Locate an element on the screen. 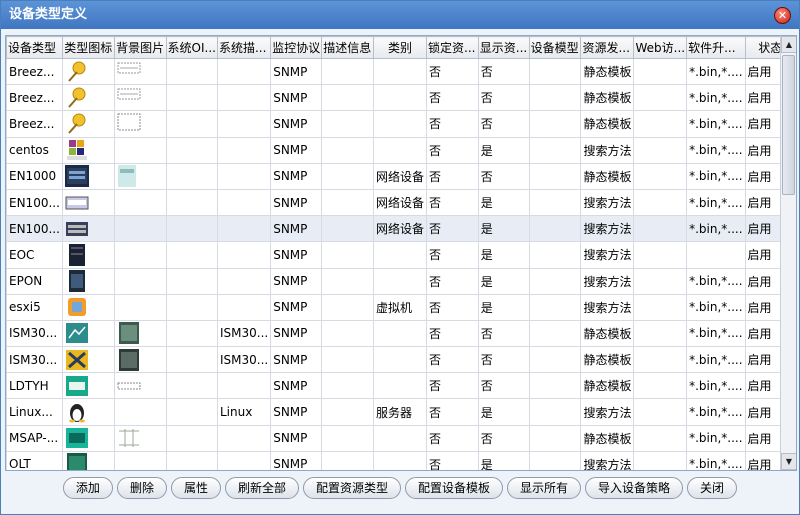  background-image-cell is located at coordinates (140, 412).